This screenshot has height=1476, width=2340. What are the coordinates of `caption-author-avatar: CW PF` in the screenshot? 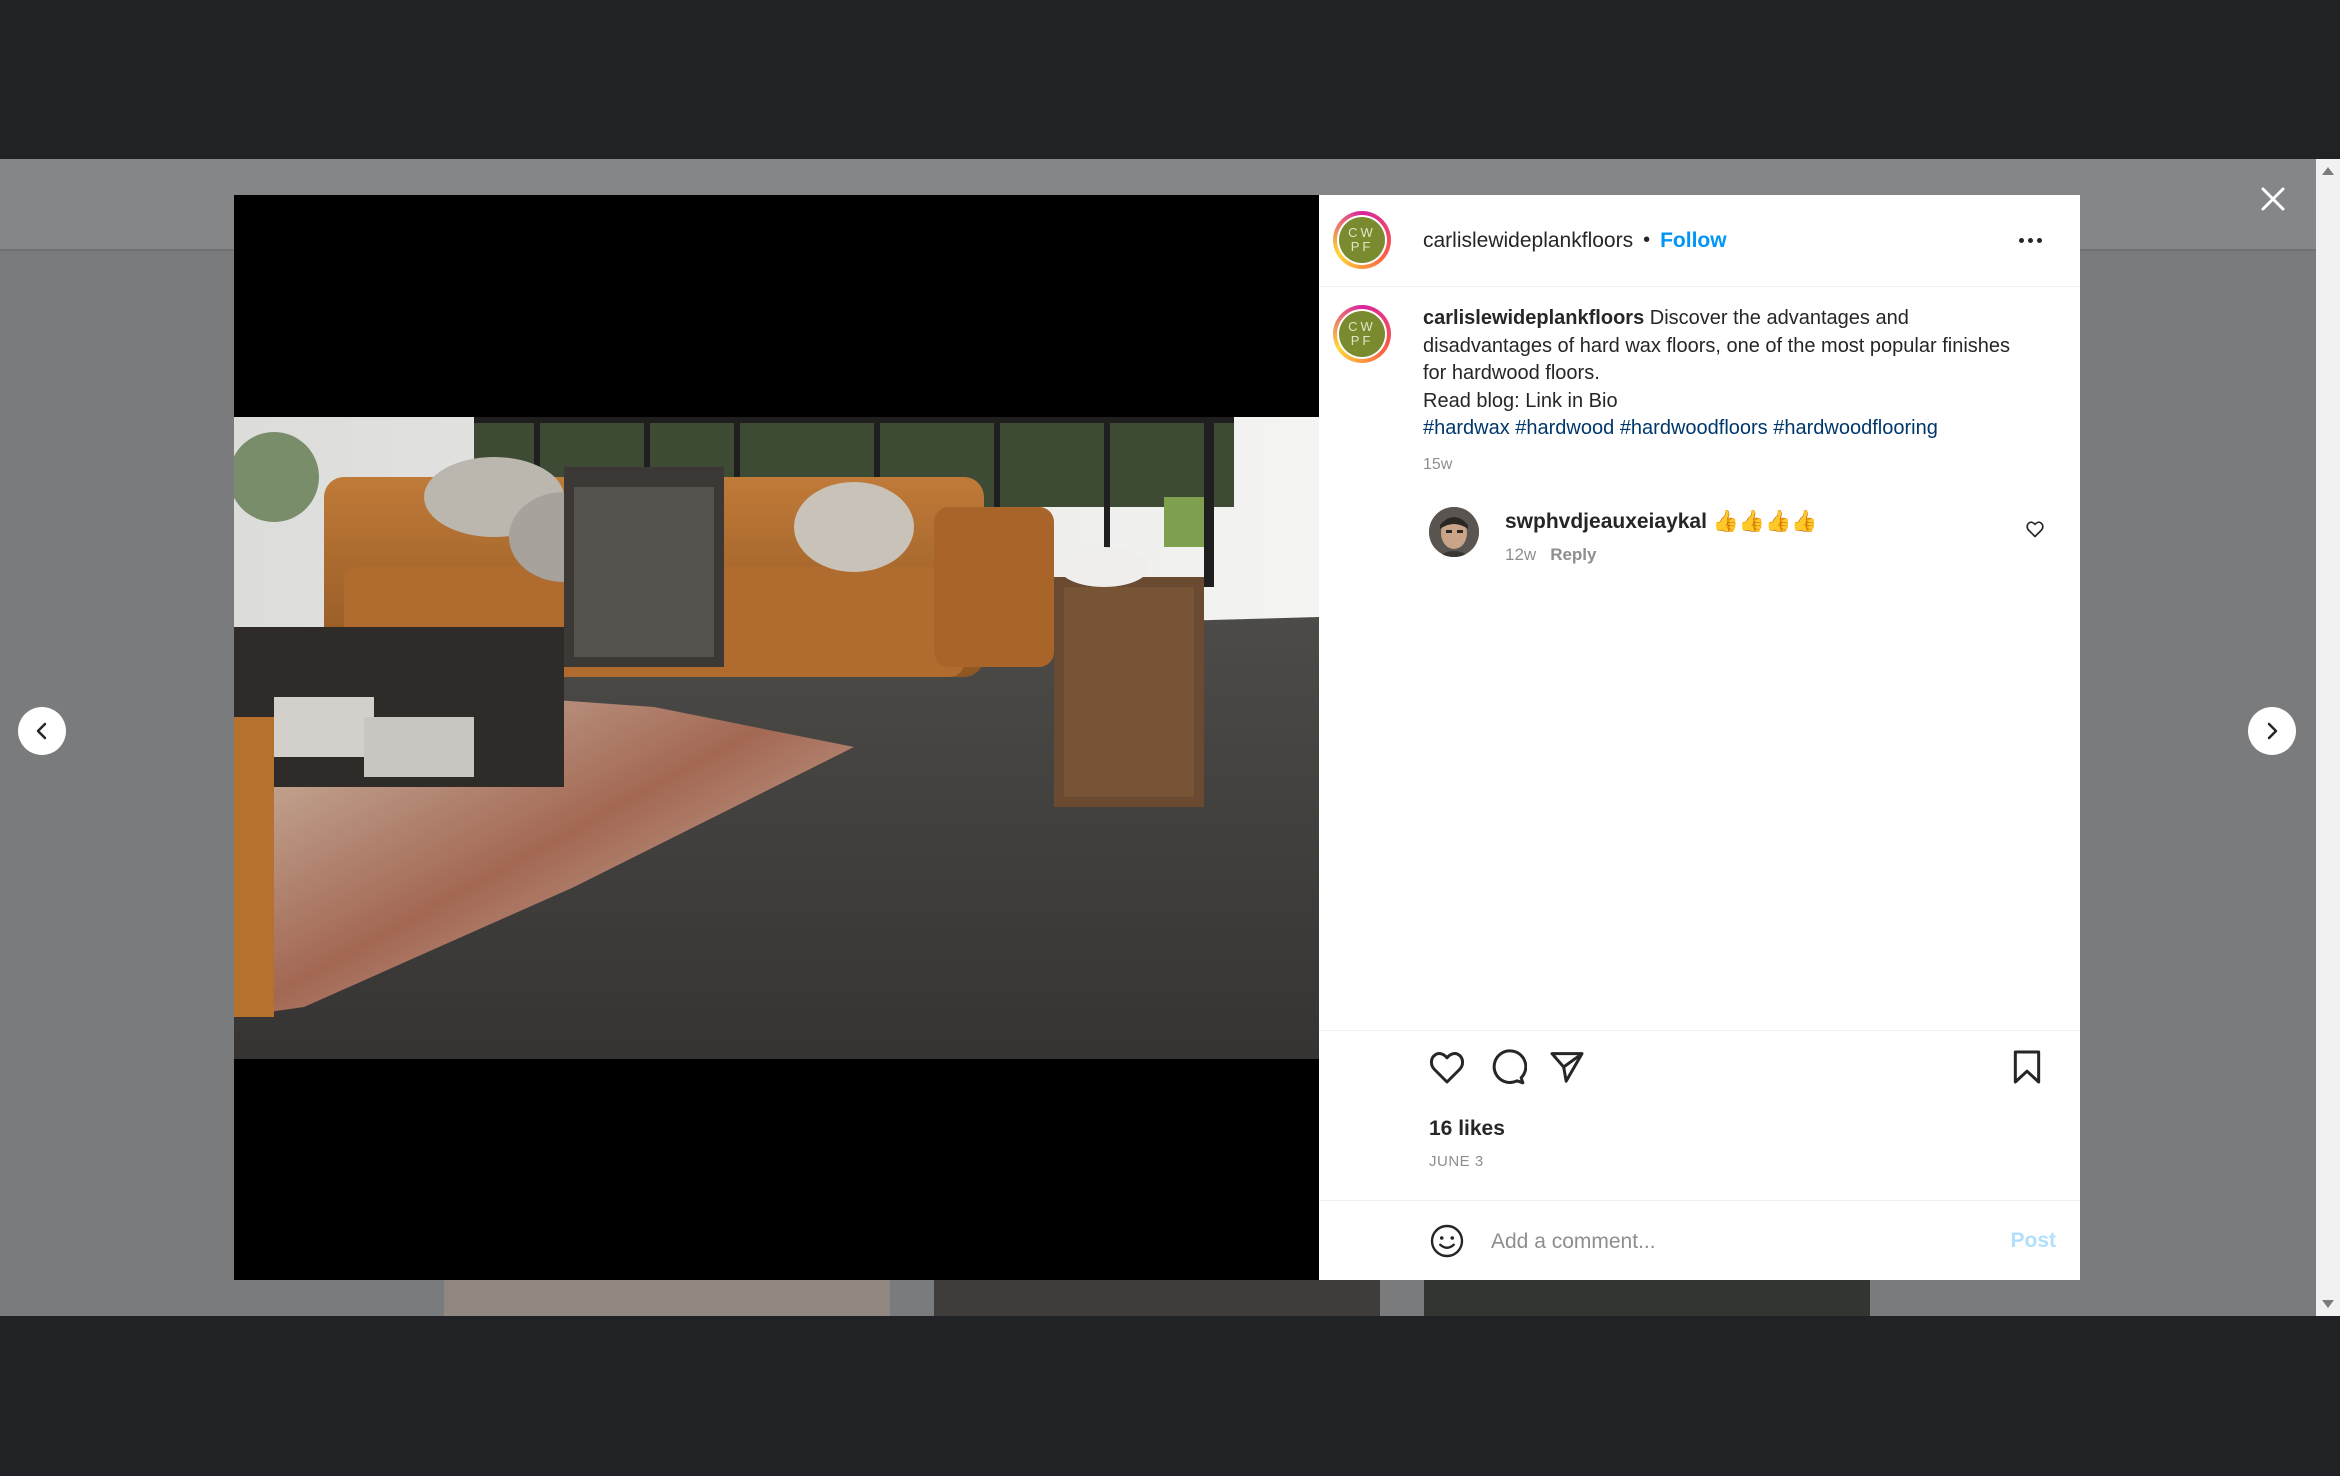 It's located at (1362, 334).